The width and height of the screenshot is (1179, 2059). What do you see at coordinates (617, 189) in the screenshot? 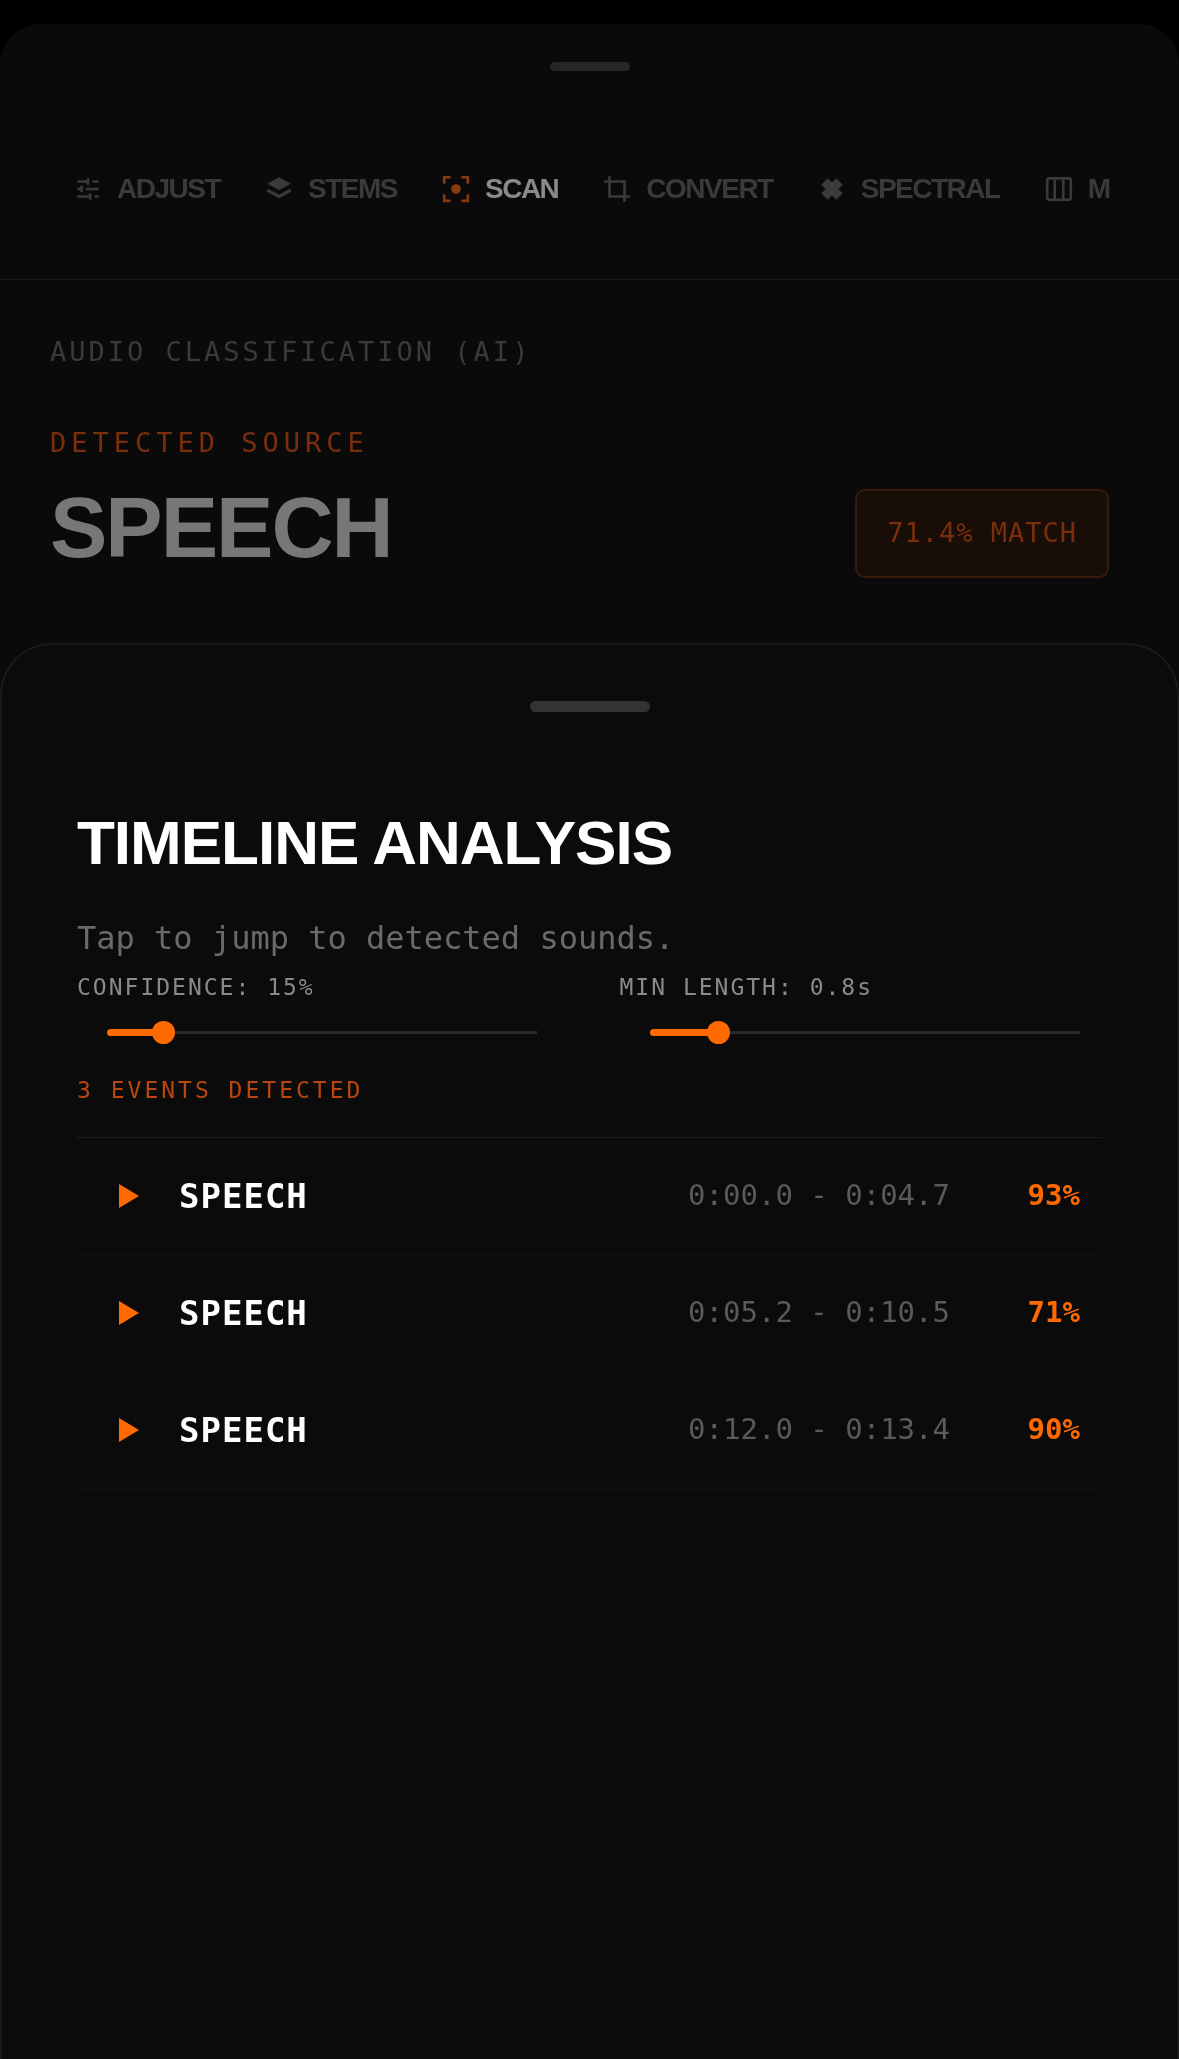
I see `crop-icon` at bounding box center [617, 189].